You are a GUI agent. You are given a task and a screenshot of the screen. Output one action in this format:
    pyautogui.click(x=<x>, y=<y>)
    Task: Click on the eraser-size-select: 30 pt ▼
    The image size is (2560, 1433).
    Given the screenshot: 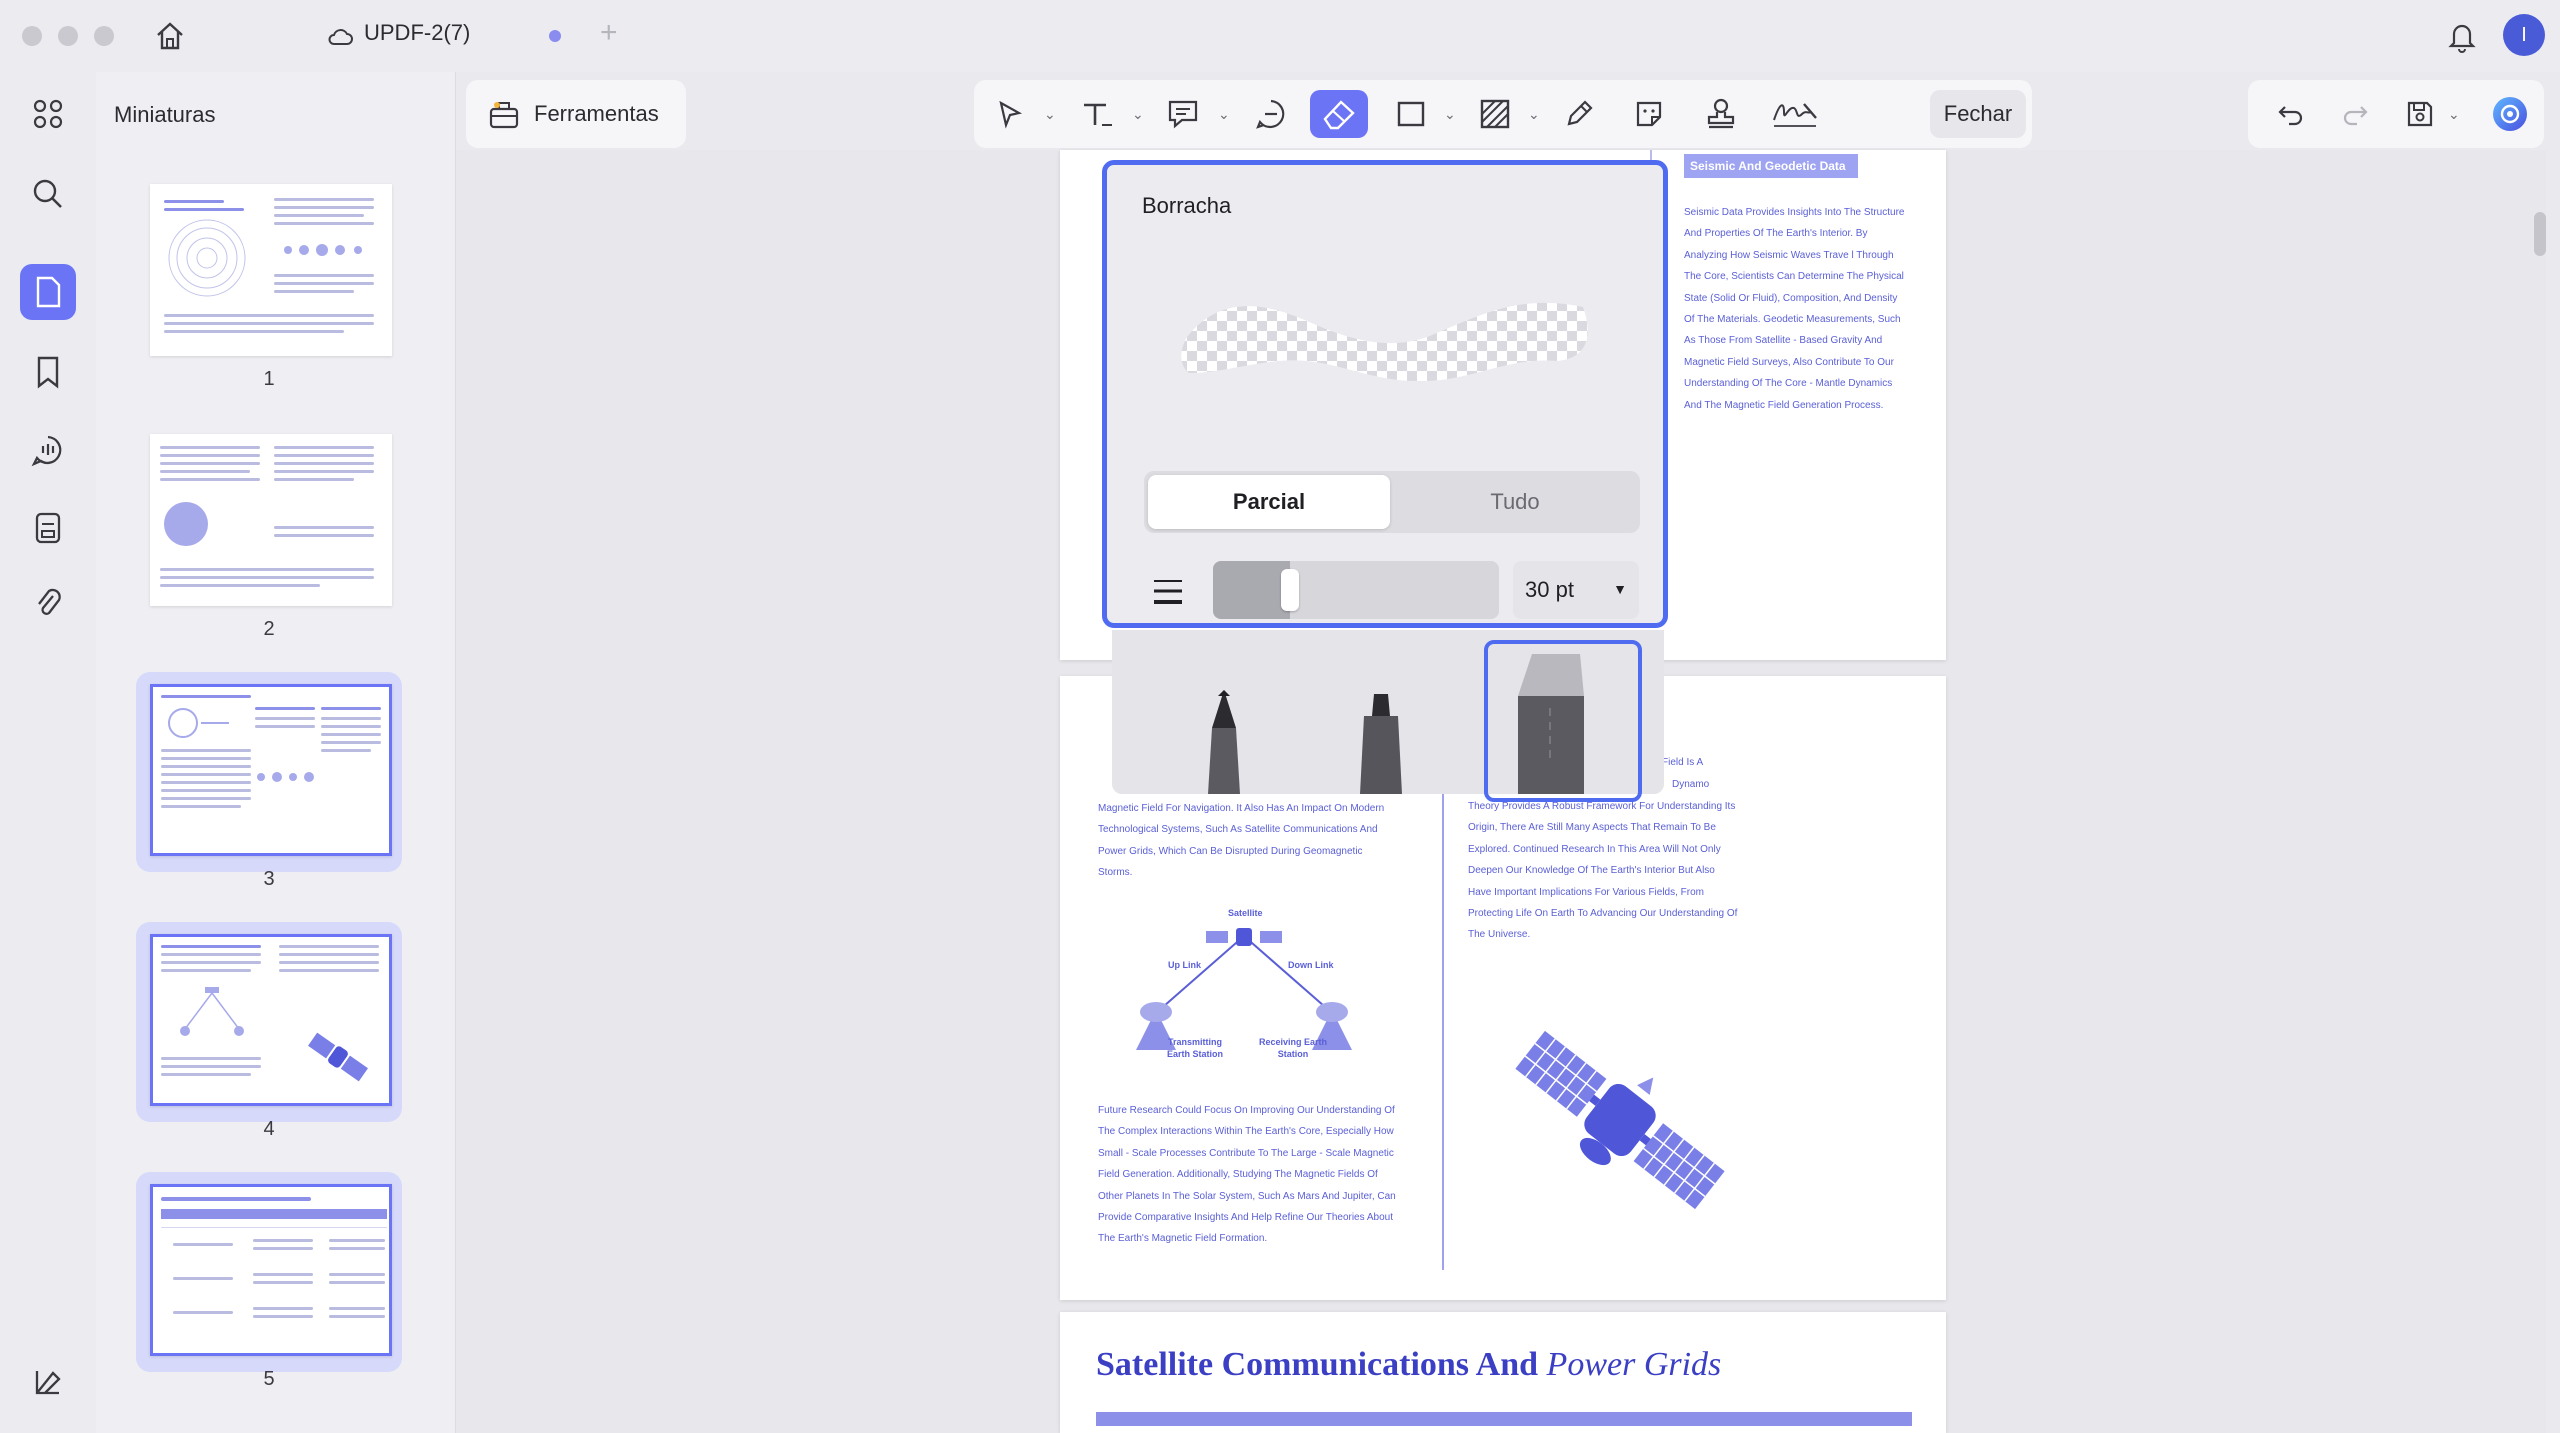 What is the action you would take?
    pyautogui.click(x=1576, y=590)
    